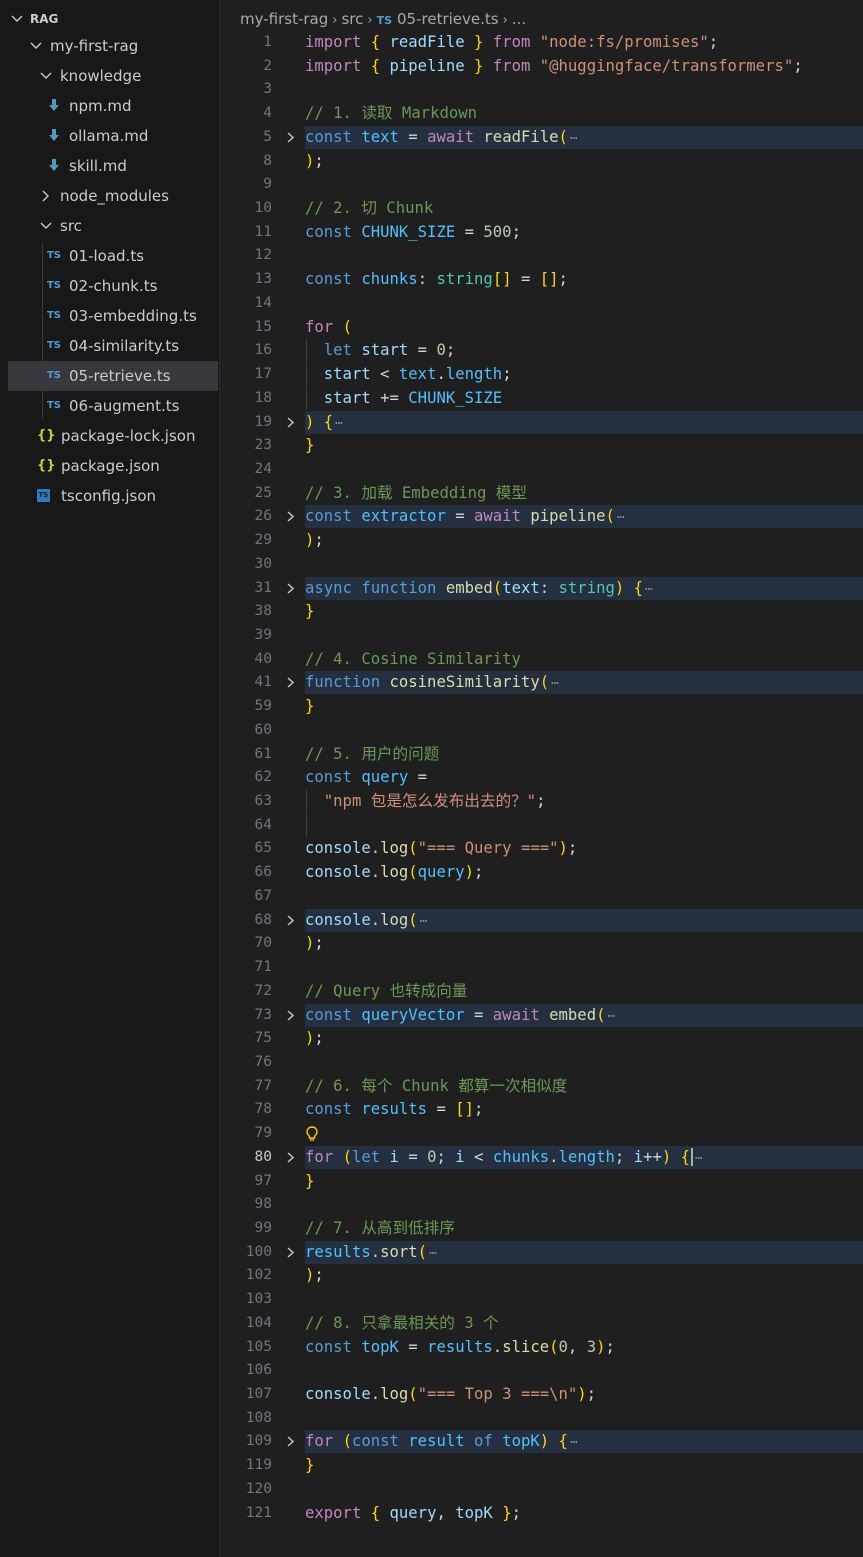 This screenshot has height=1557, width=863. I want to click on code-line: 40 // 4. Cosine Similarity, so click(541, 659).